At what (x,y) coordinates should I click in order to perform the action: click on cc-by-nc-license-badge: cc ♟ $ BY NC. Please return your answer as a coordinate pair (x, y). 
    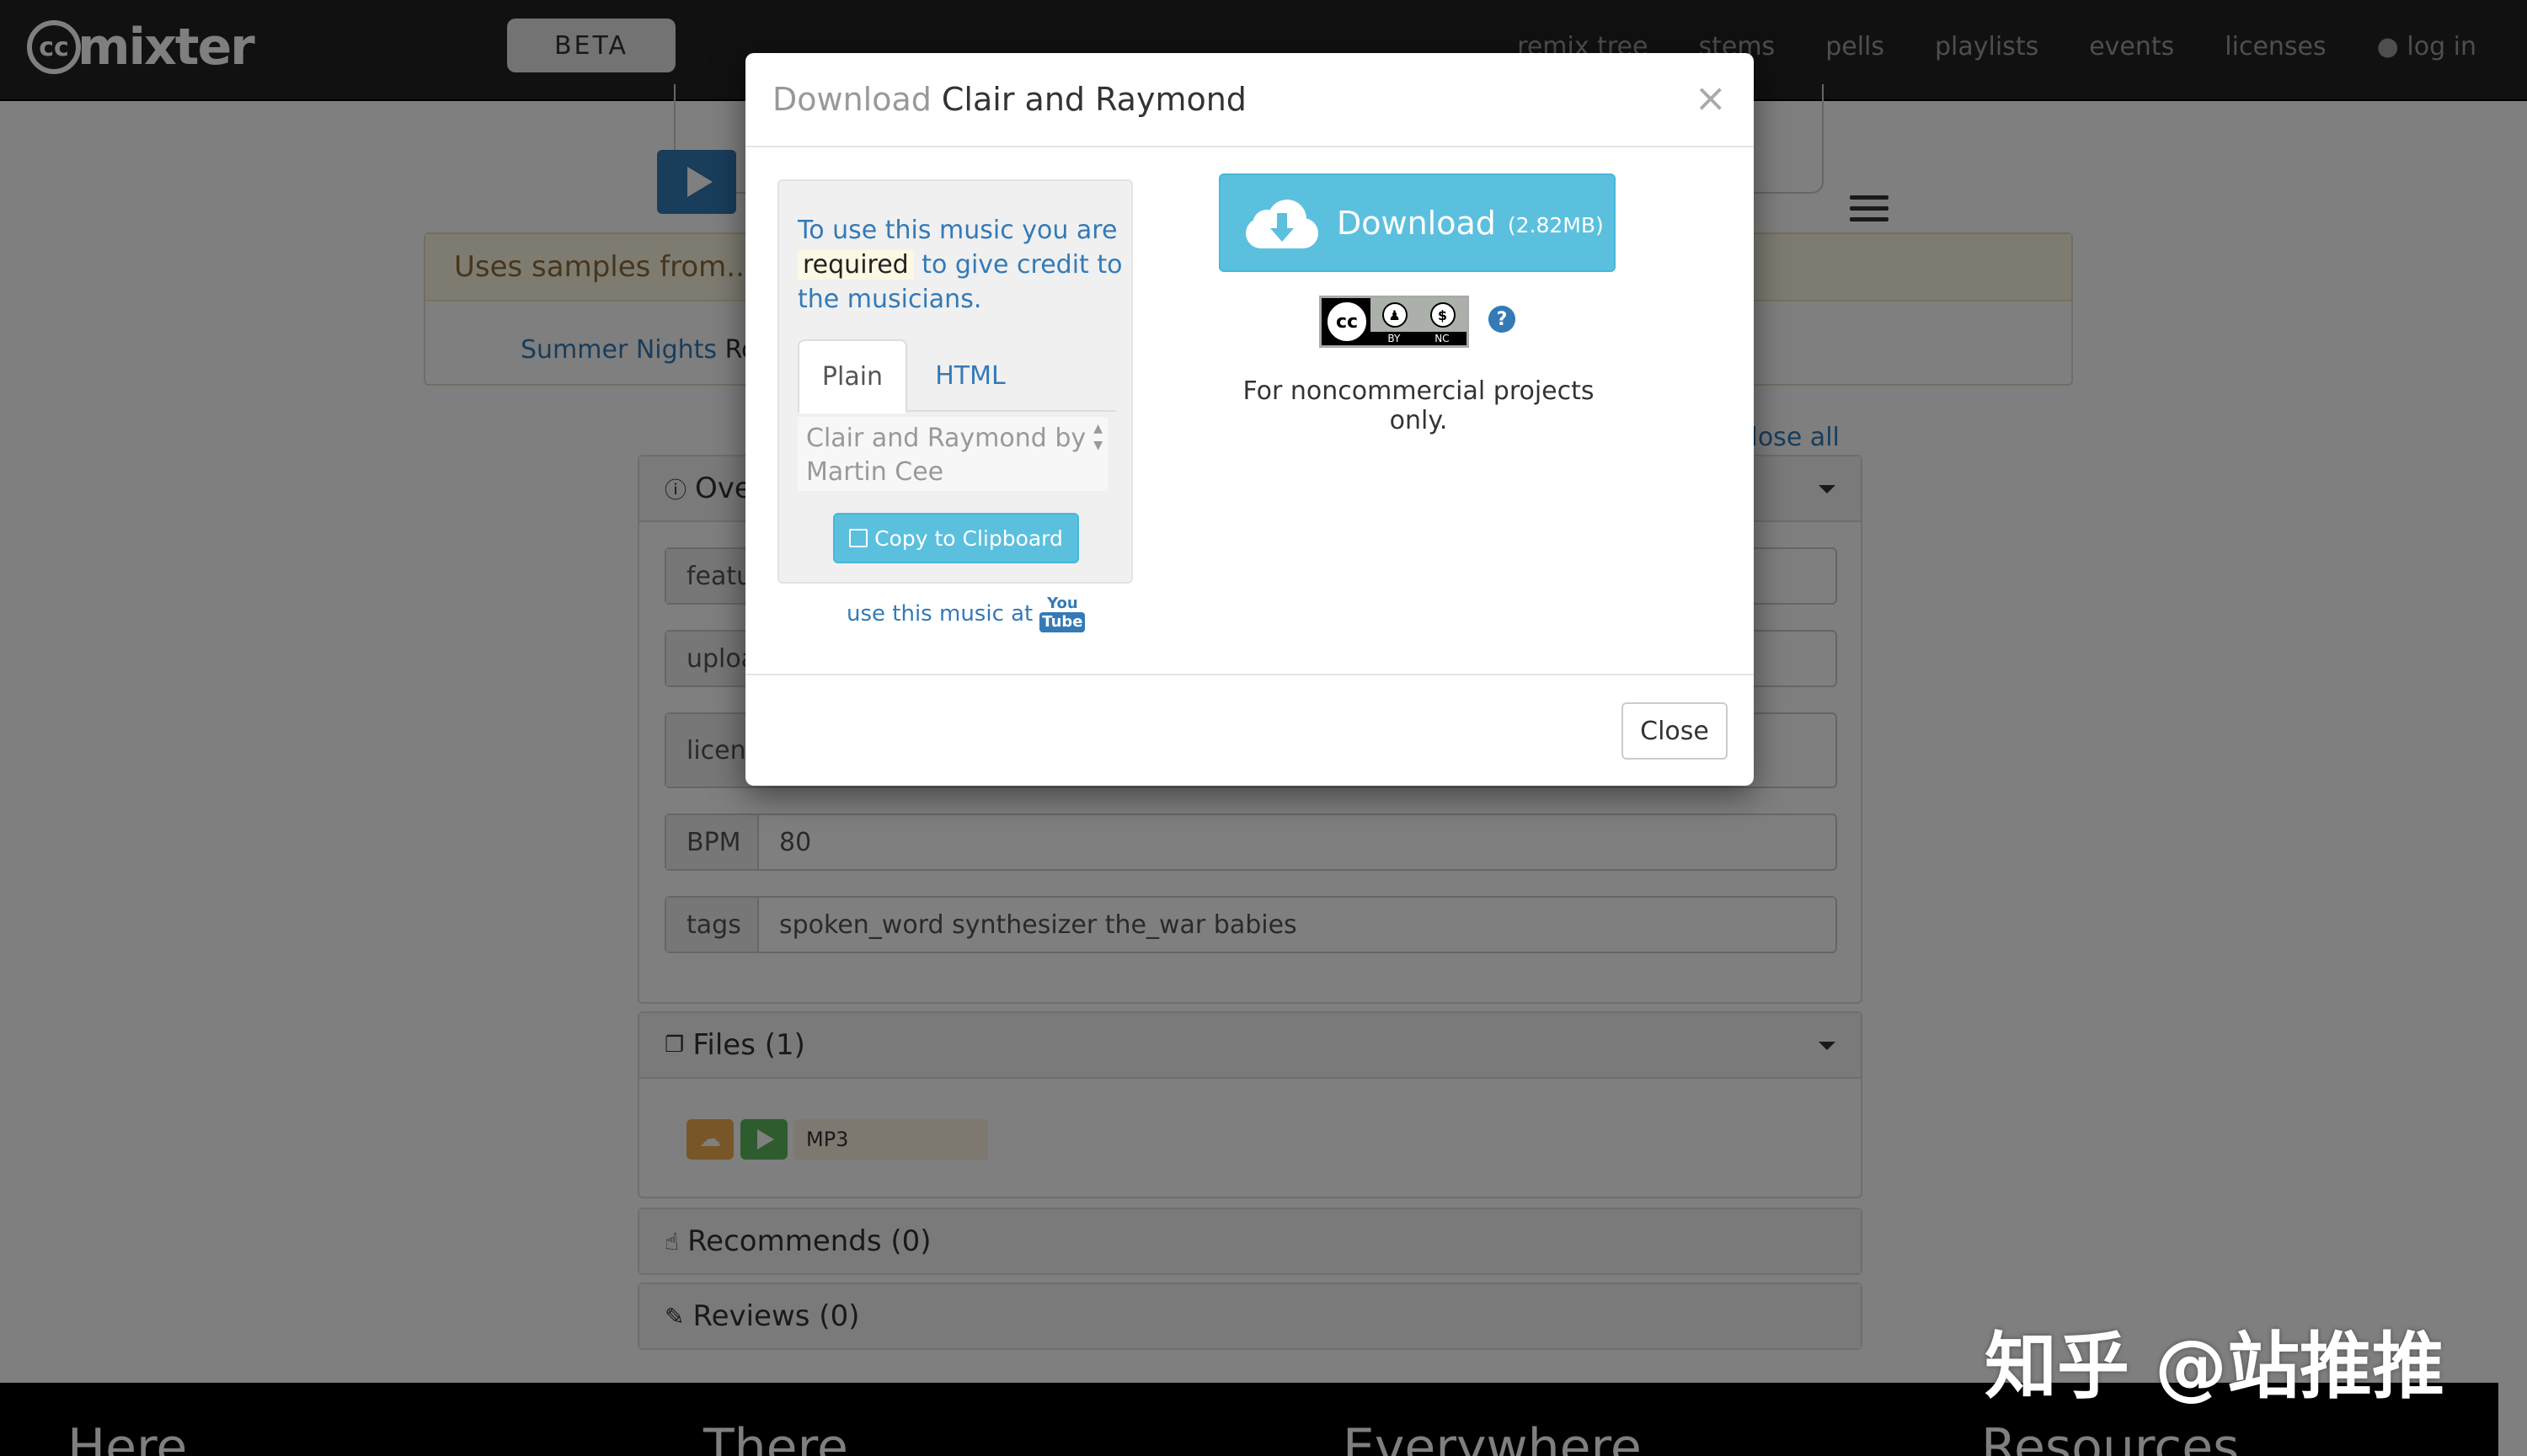
    Looking at the image, I should click on (1394, 322).